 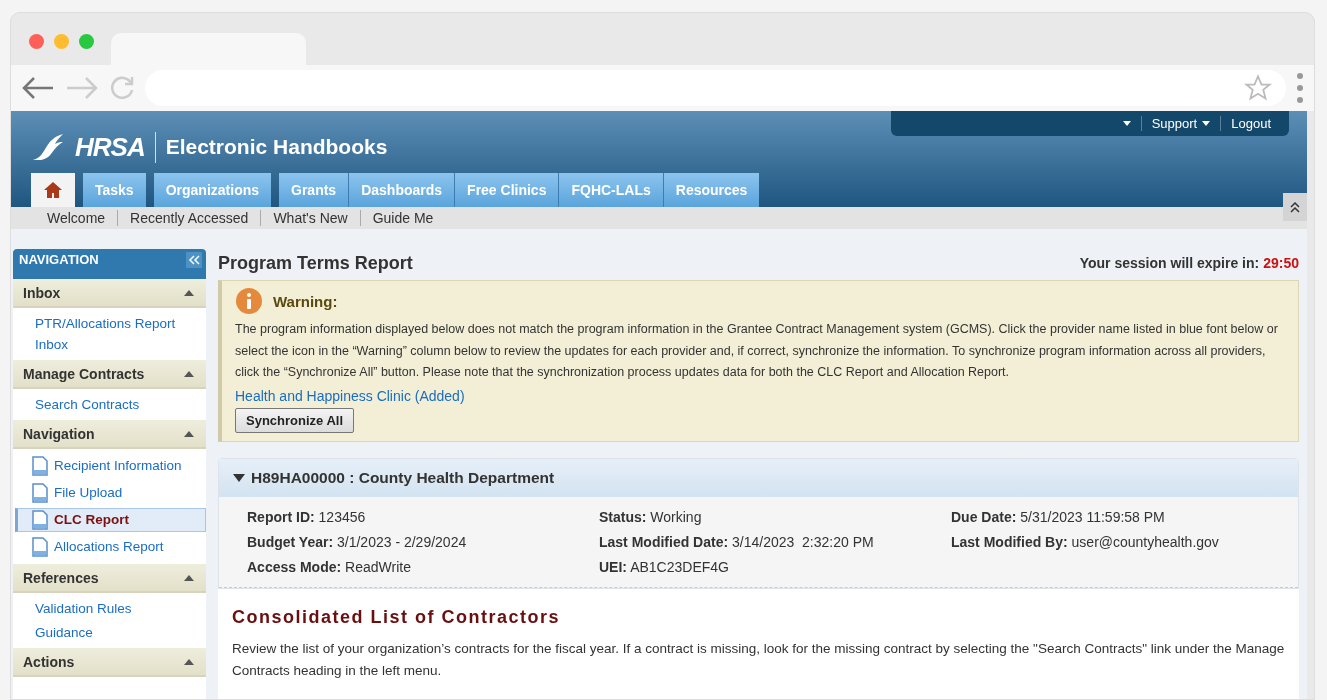 What do you see at coordinates (423, 541) in the screenshot?
I see `report-field: Budget Year: 3/1/2023 - 2/29/2024` at bounding box center [423, 541].